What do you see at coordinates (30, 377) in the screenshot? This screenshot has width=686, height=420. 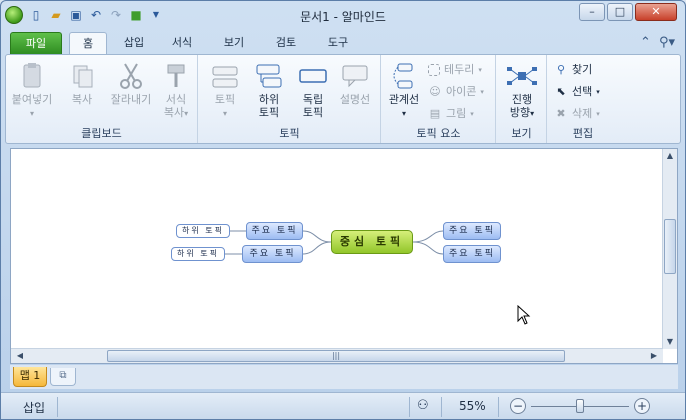 I see `sheet-tab-map1: 맵 1` at bounding box center [30, 377].